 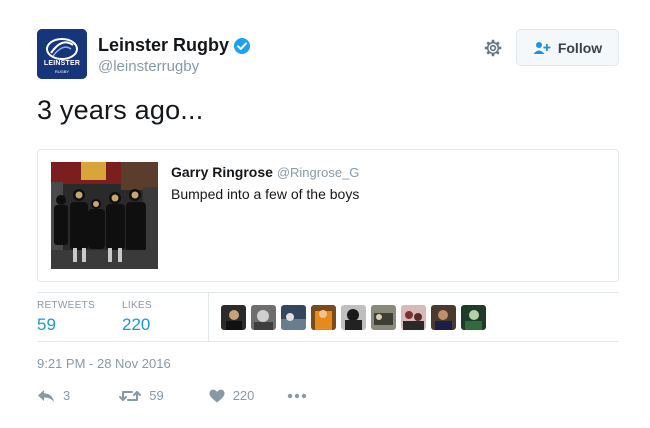 What do you see at coordinates (66, 305) in the screenshot?
I see `retweets-label: RETWEETS` at bounding box center [66, 305].